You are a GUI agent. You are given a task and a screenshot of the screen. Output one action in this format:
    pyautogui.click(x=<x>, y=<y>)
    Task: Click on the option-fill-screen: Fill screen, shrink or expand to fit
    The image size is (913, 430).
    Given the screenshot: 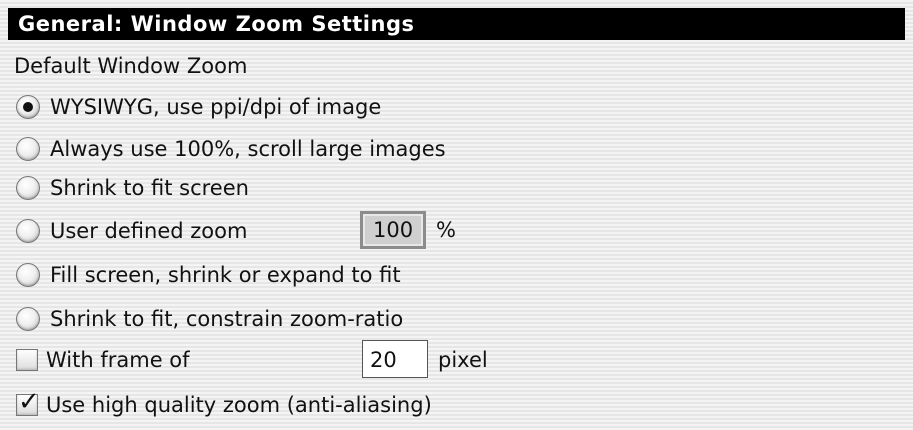 What is the action you would take?
    pyautogui.click(x=208, y=275)
    